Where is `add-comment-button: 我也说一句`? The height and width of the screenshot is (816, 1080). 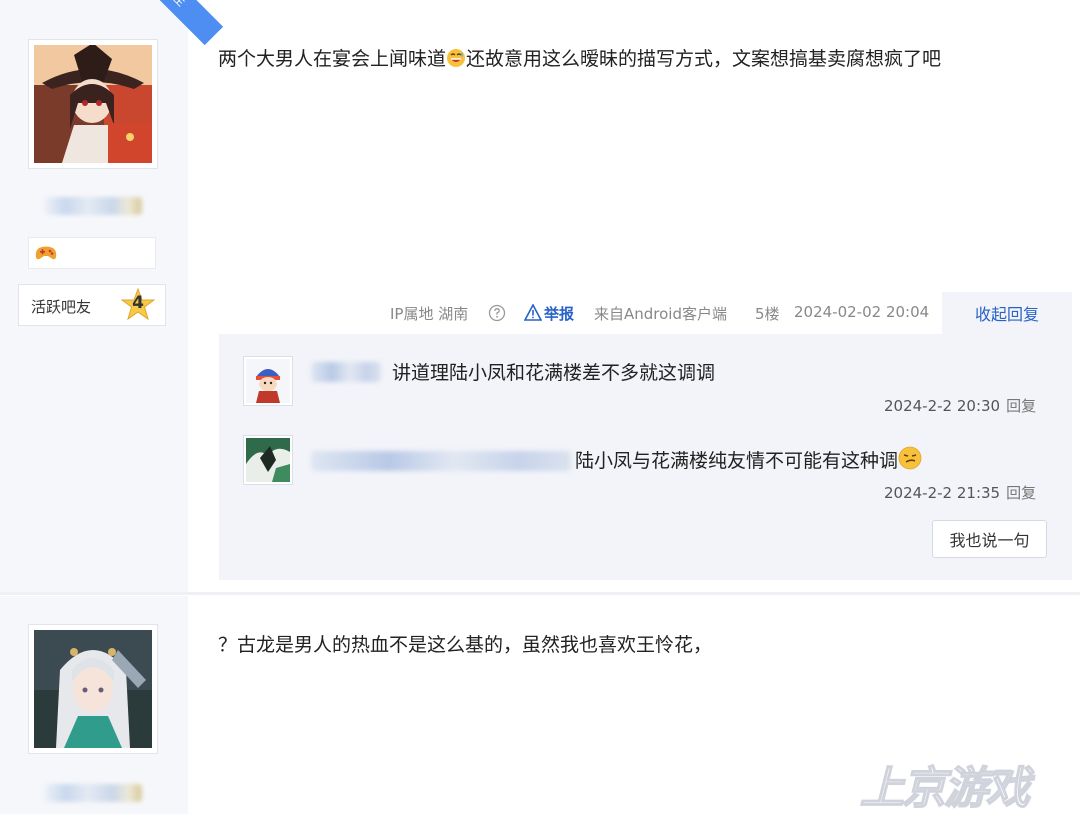 add-comment-button: 我也说一句 is located at coordinates (989, 539).